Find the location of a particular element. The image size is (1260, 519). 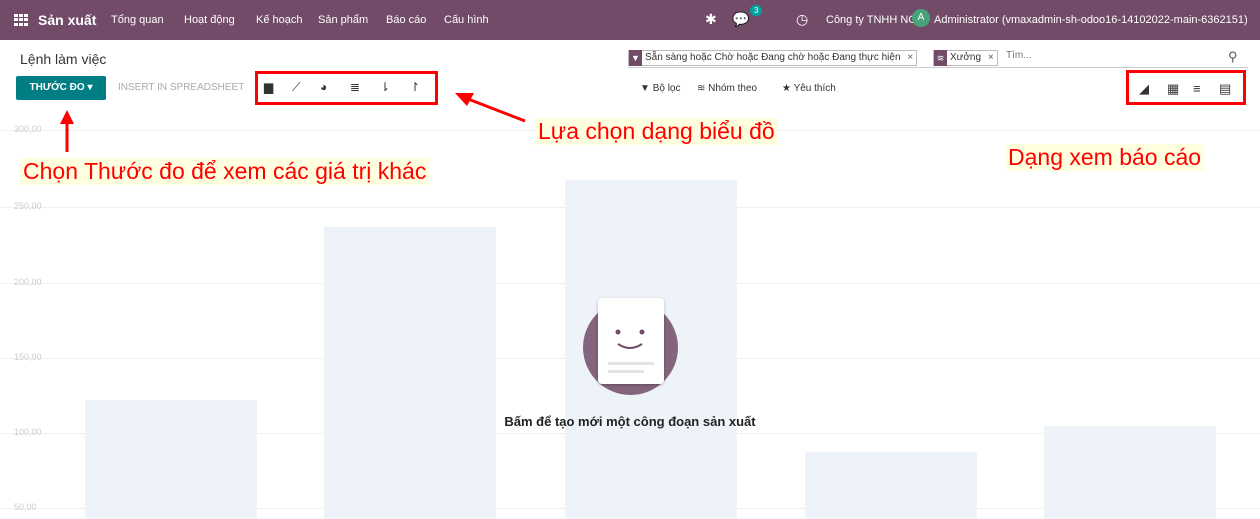

annotation-arrows is located at coordinates (293, 122).